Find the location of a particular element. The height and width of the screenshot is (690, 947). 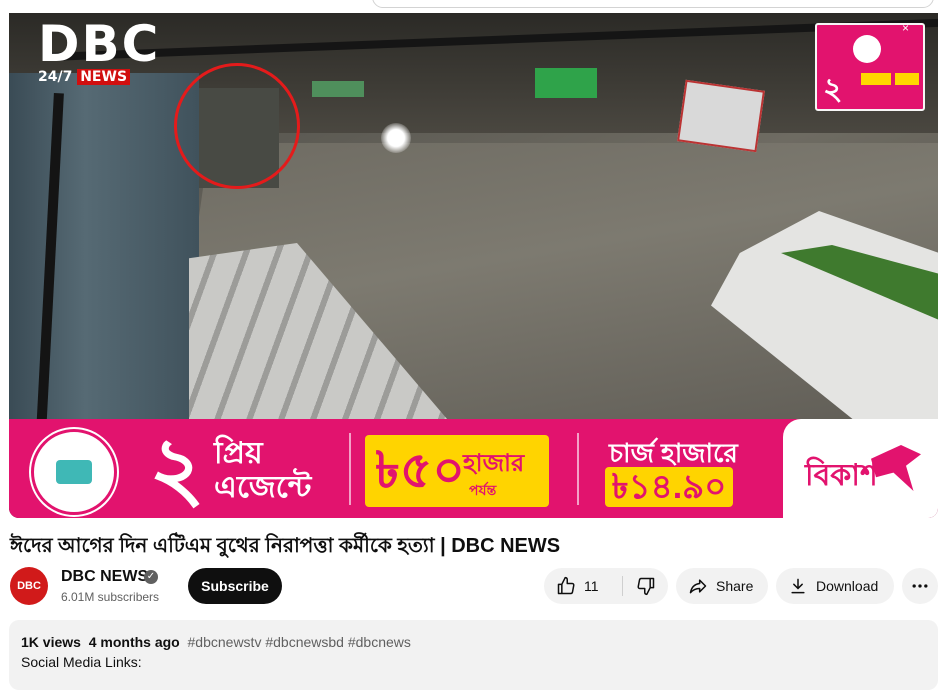

thumbs-up-icon is located at coordinates (566, 585).